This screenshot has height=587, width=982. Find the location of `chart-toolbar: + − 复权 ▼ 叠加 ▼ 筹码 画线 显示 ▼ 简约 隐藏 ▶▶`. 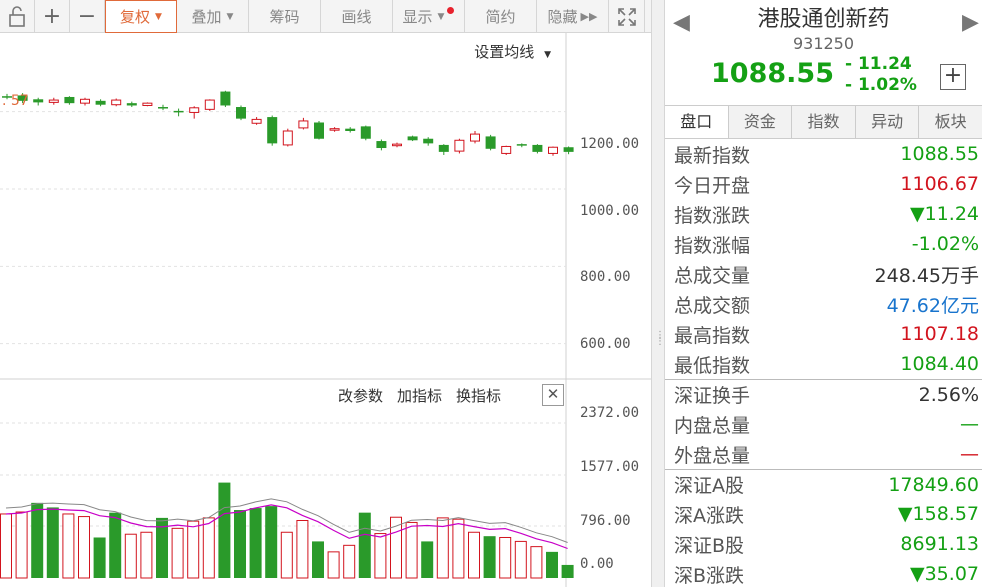

chart-toolbar: + − 复权 ▼ 叠加 ▼ 筹码 画线 显示 ▼ 简约 隐藏 ▶▶ is located at coordinates (325, 16).